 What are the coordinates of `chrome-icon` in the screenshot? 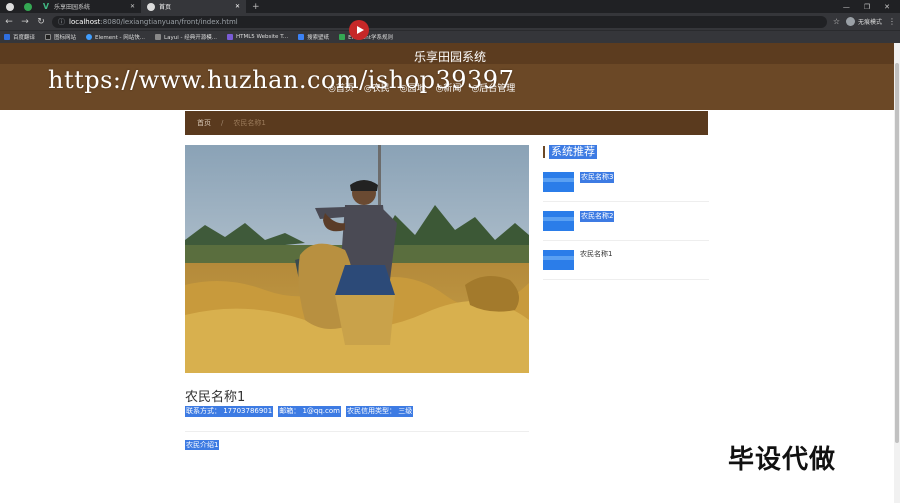 It's located at (10, 6).